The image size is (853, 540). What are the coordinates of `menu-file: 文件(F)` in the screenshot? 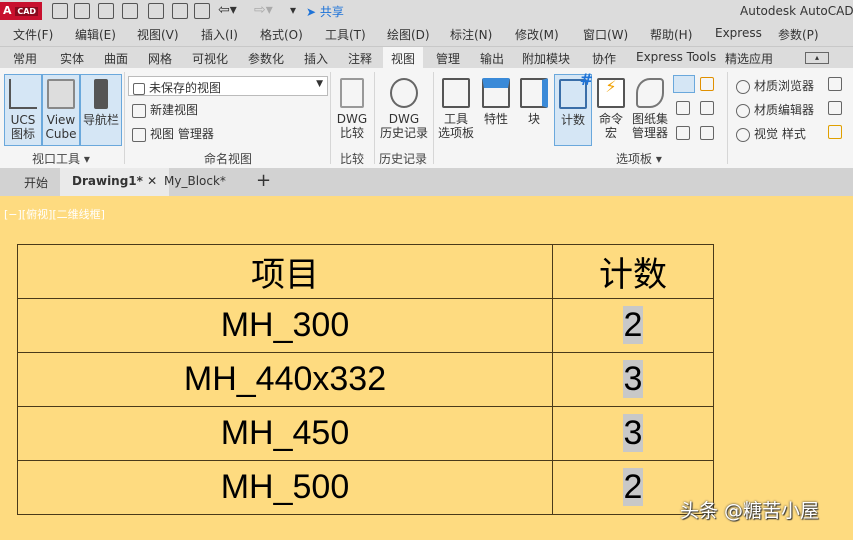 It's located at (33, 34).